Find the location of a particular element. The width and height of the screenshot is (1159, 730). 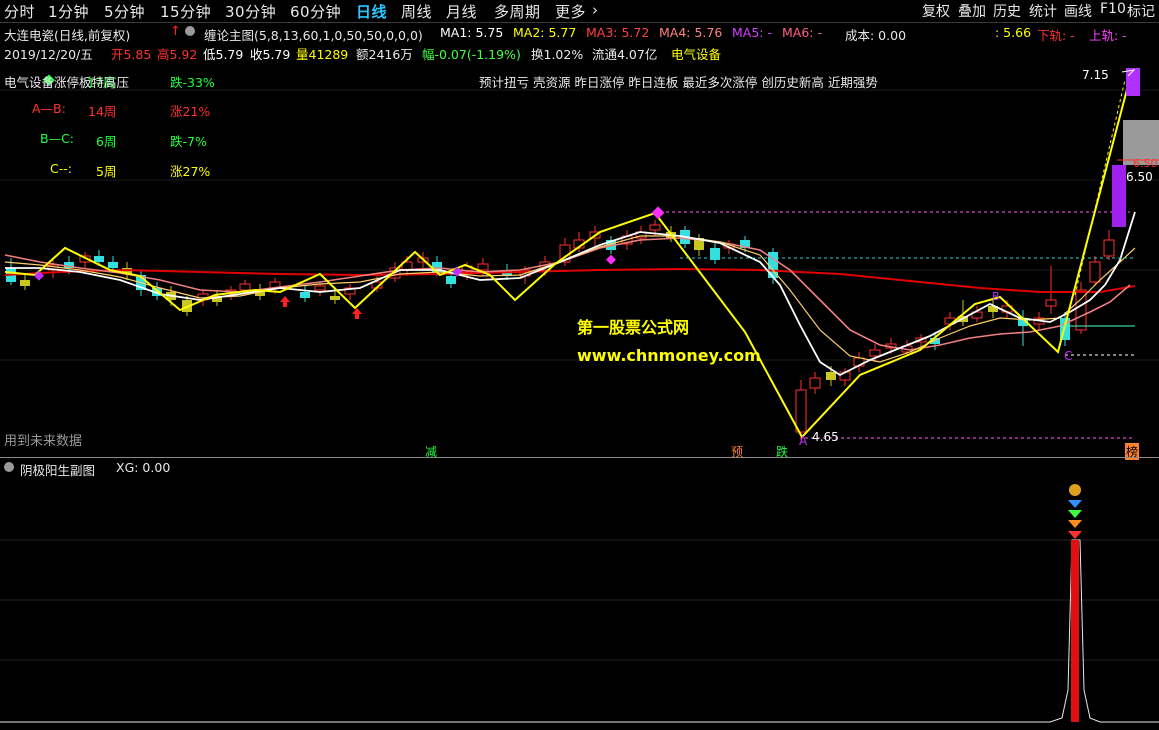

stats-bc-label: B—C: is located at coordinates (57, 138).